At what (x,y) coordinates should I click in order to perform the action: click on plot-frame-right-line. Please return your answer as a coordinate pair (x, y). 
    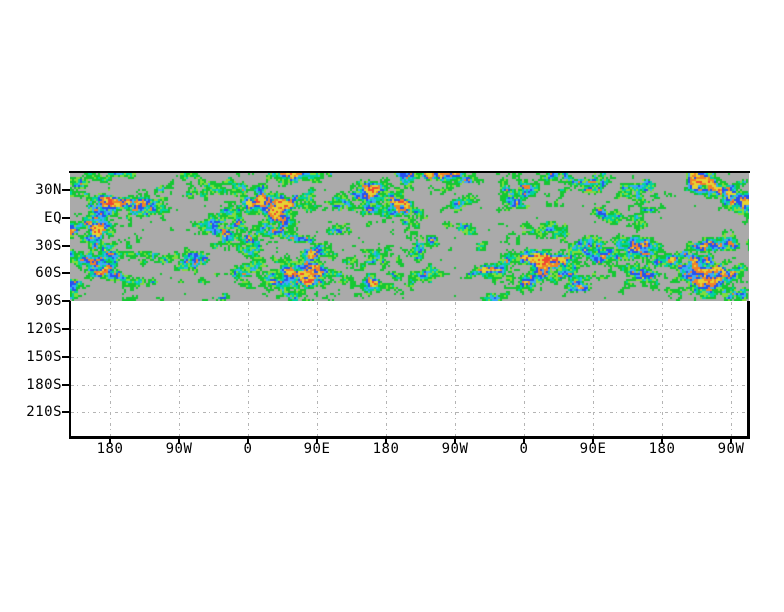
    Looking at the image, I should click on (748, 370).